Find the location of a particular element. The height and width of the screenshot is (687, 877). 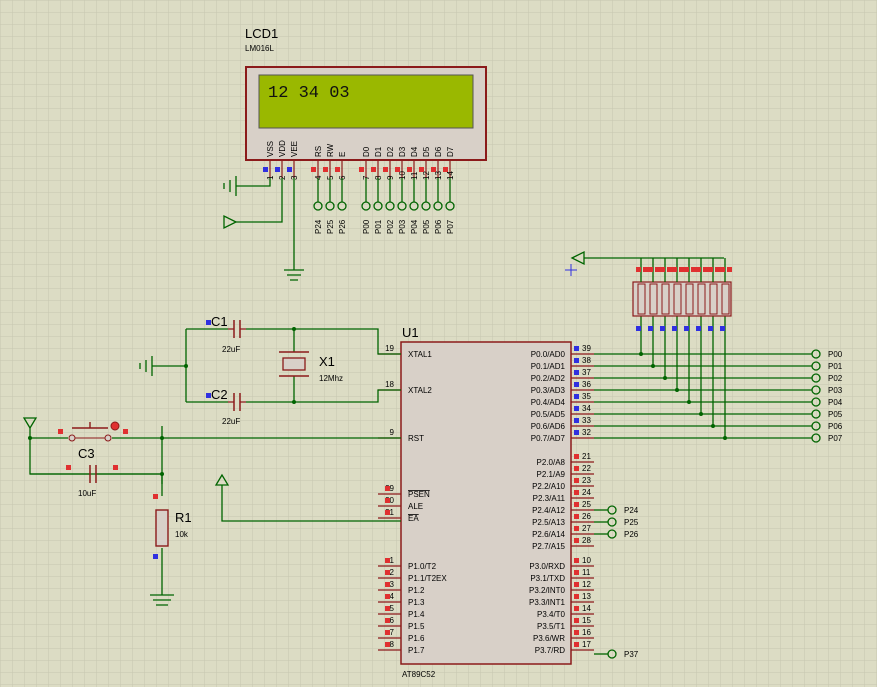

mcu-pin-number: 3 is located at coordinates (392, 584).